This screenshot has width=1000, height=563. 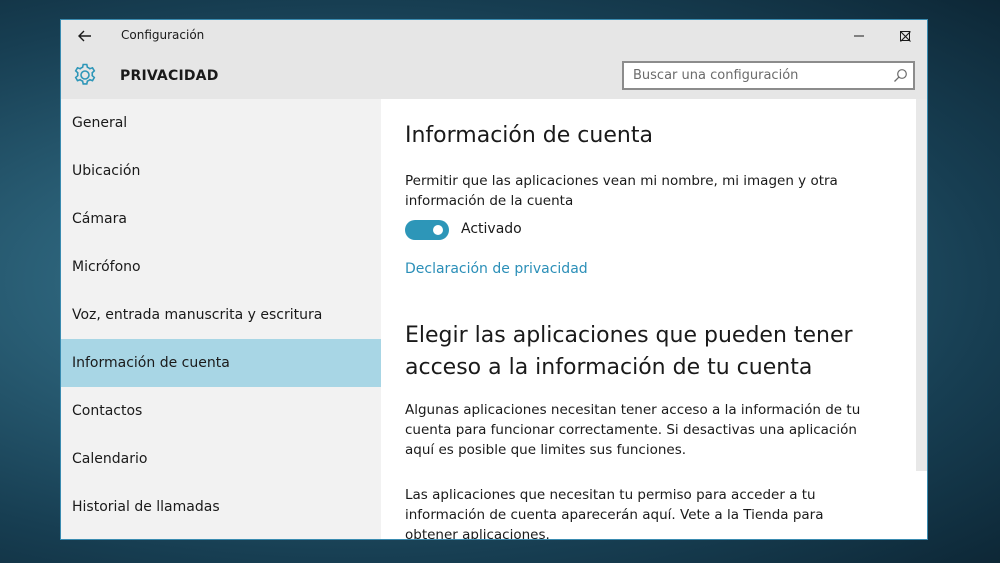 What do you see at coordinates (169, 76) in the screenshot?
I see `section-title: PRIVACIDAD` at bounding box center [169, 76].